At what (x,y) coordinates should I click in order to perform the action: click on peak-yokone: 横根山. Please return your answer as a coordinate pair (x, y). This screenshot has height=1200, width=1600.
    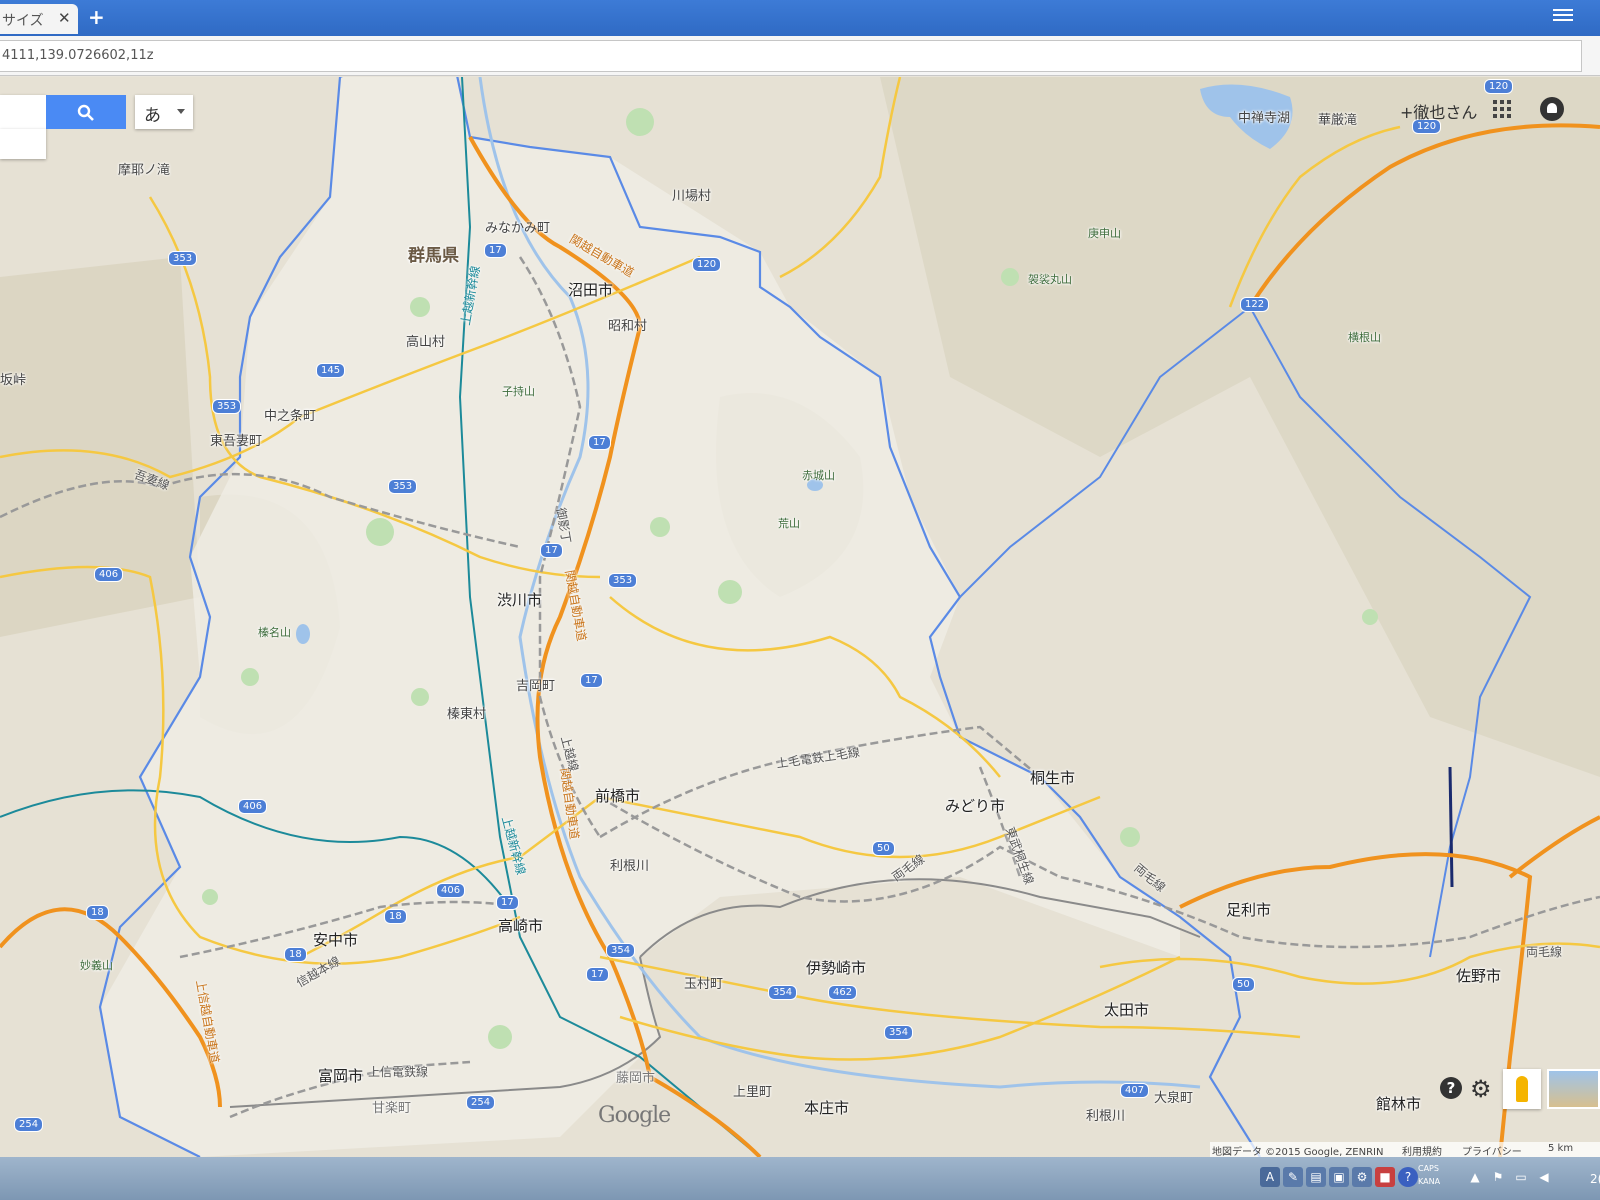
    Looking at the image, I should click on (1364, 337).